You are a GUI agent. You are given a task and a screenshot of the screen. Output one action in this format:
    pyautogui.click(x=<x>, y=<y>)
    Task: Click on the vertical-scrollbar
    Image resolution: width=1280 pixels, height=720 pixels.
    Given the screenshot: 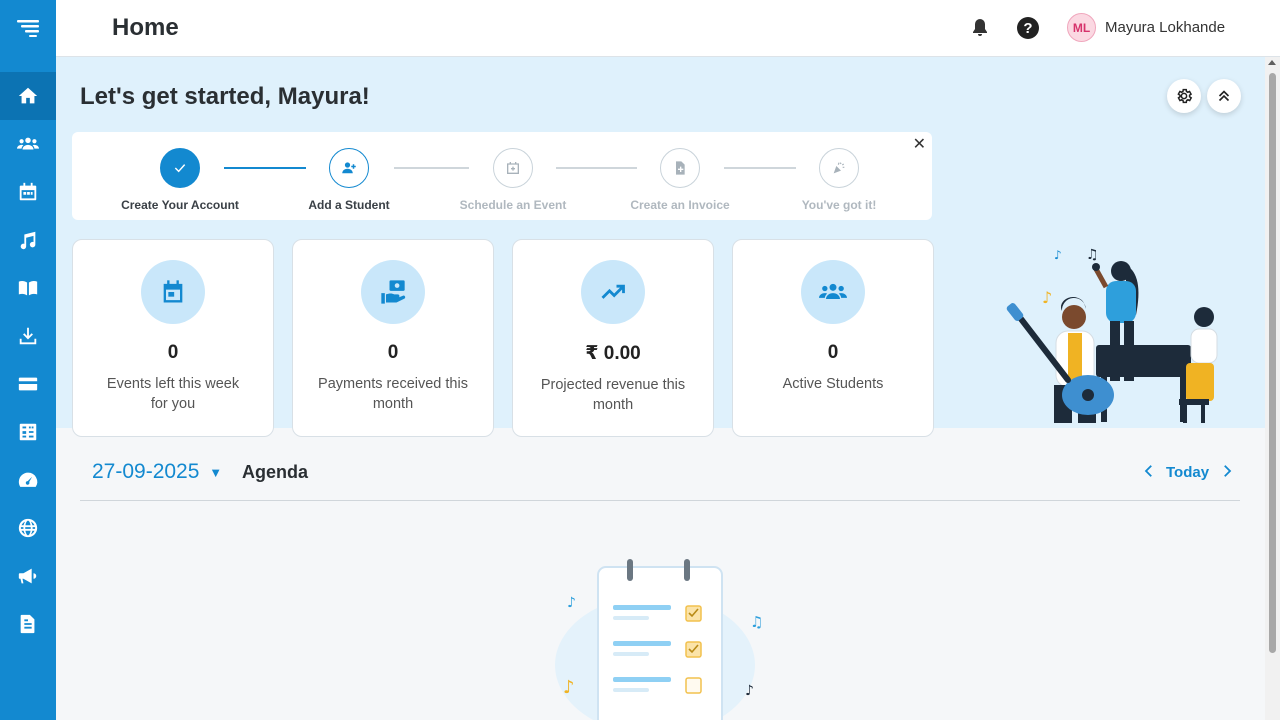 What is the action you would take?
    pyautogui.click(x=1272, y=388)
    